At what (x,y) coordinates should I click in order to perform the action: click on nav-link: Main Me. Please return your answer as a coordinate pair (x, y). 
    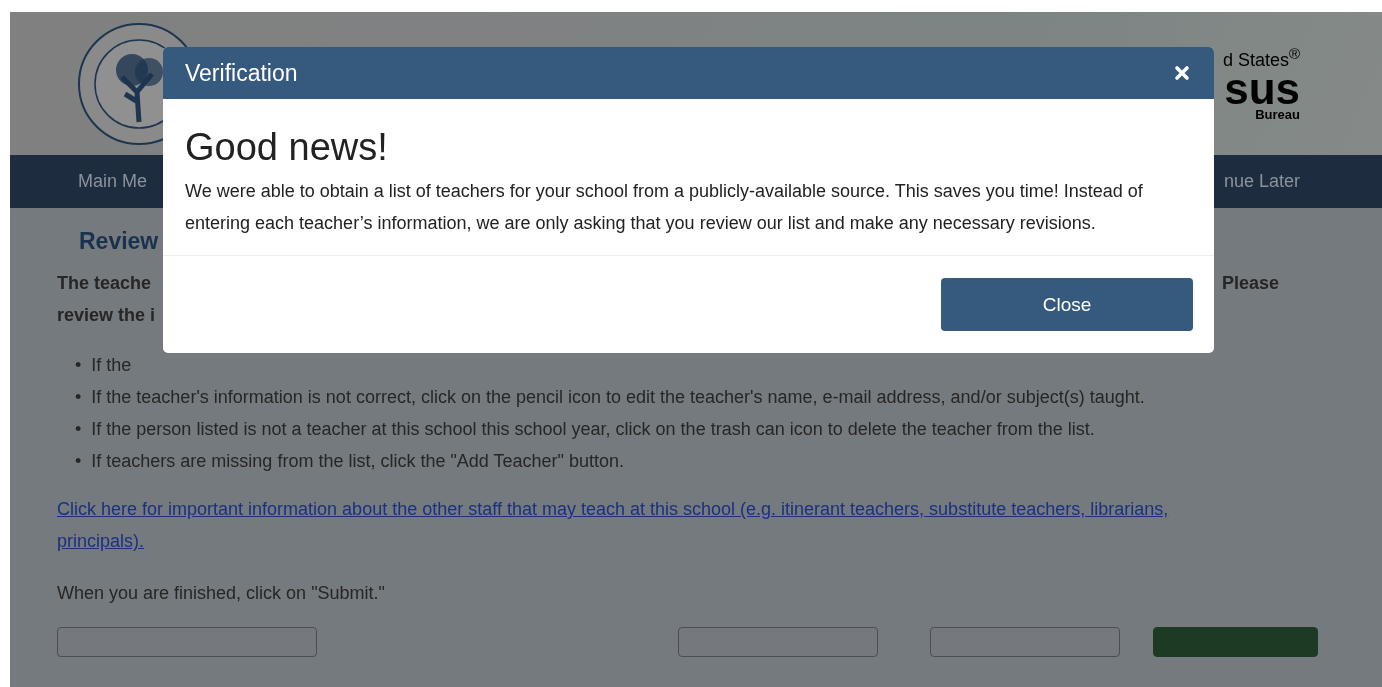
    Looking at the image, I should click on (113, 181).